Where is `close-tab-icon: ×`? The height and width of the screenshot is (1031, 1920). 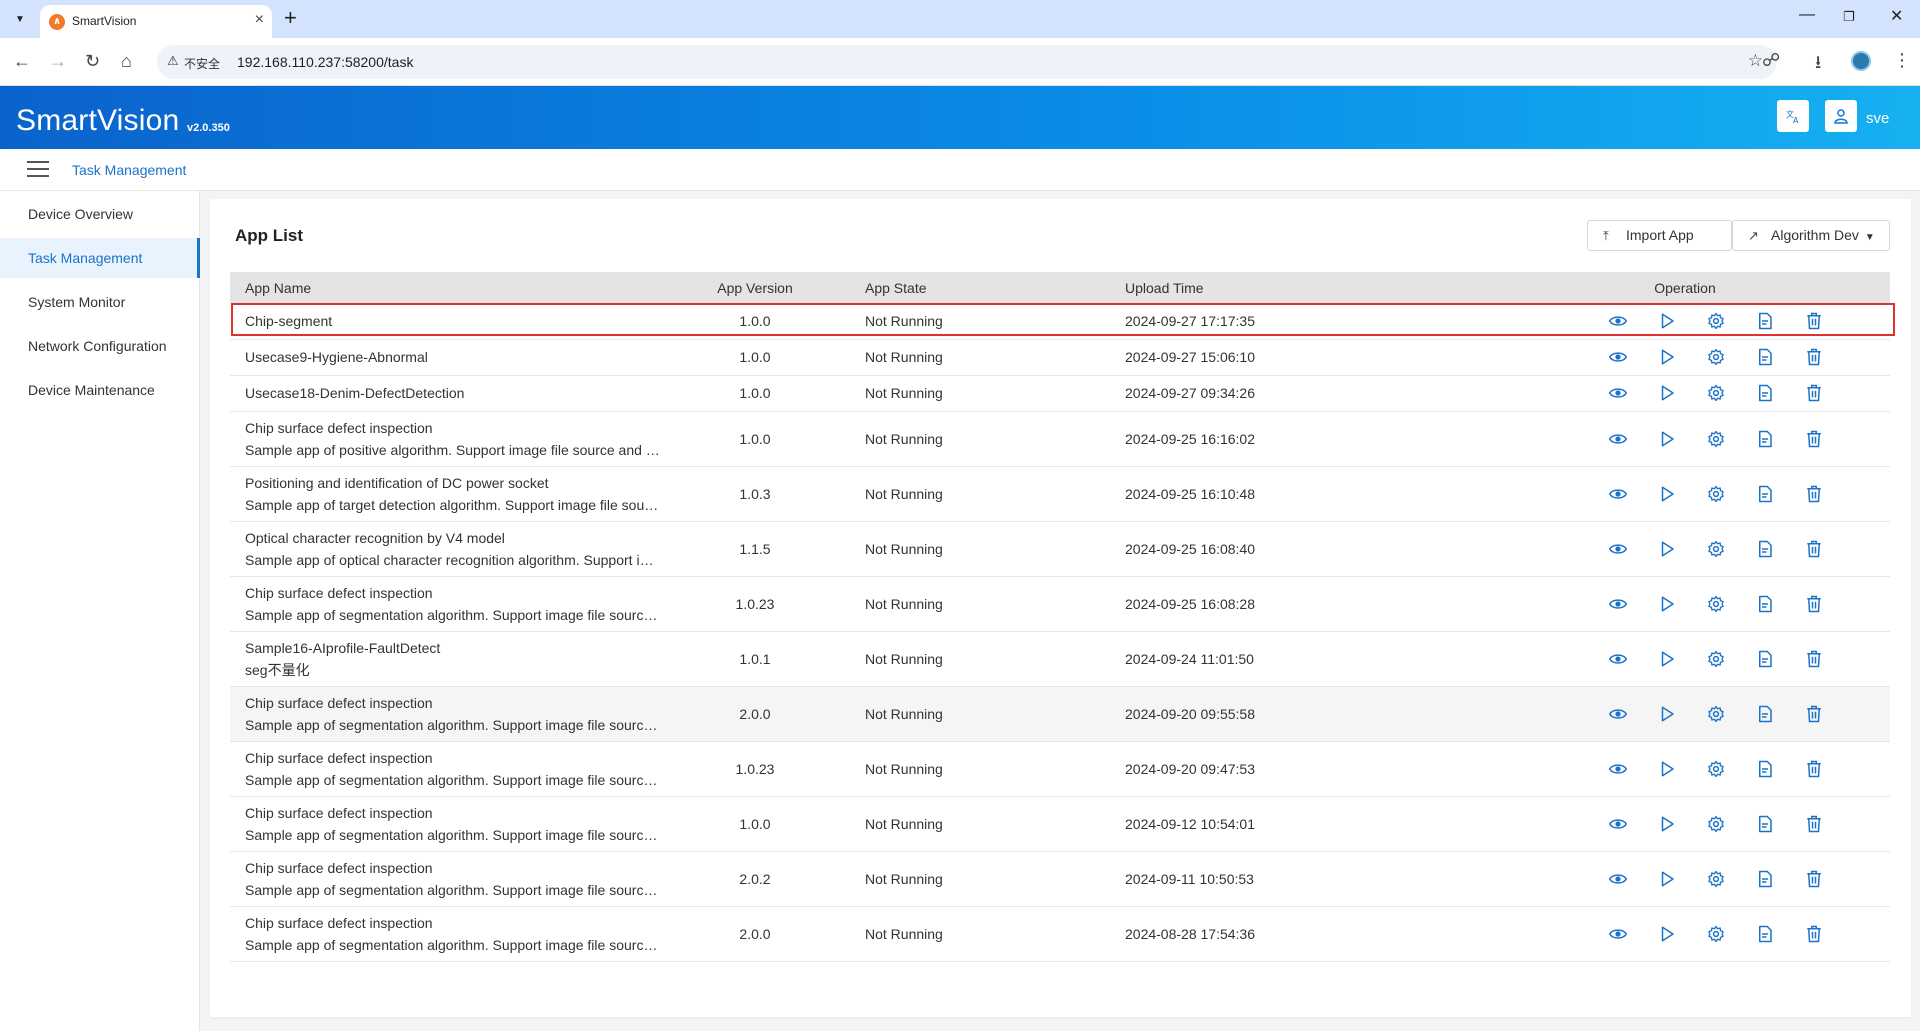 close-tab-icon: × is located at coordinates (259, 20).